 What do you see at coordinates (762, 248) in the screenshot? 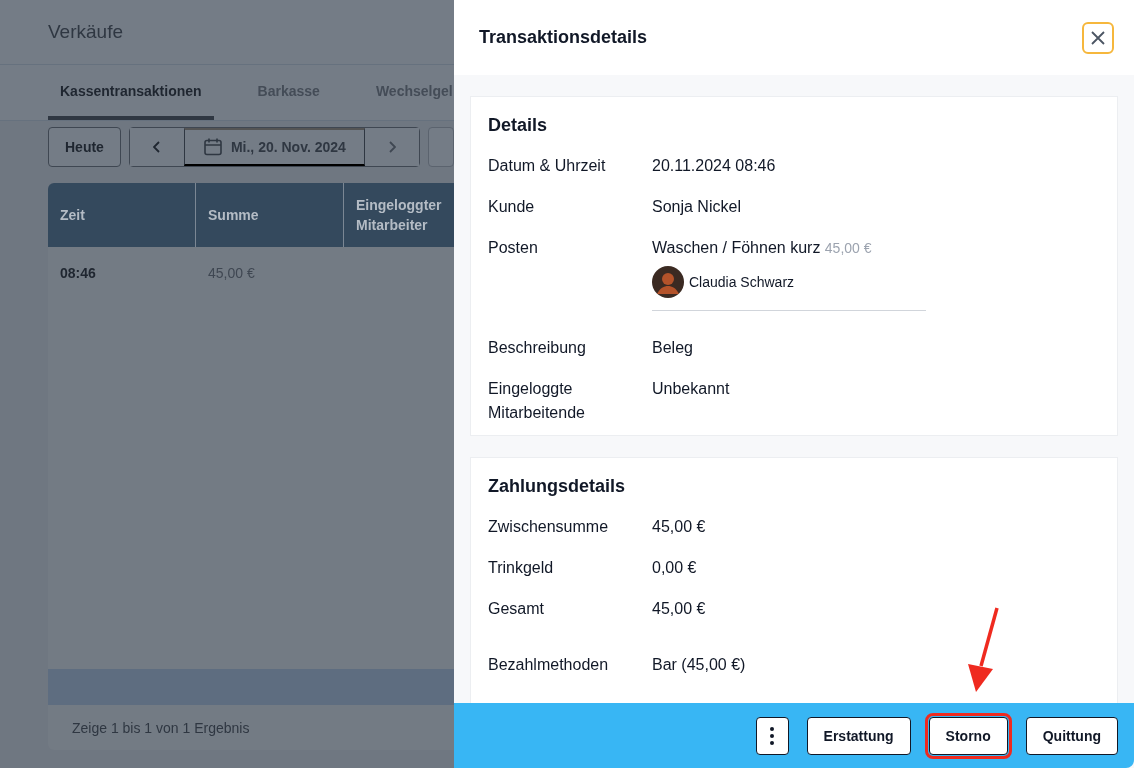
I see `field-value: Waschen / Föhnen kurz 45,00 €` at bounding box center [762, 248].